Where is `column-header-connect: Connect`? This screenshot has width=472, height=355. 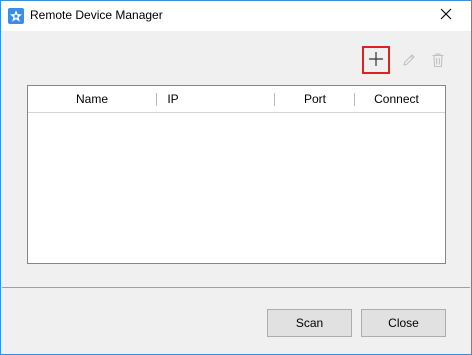
column-header-connect: Connect is located at coordinates (396, 99).